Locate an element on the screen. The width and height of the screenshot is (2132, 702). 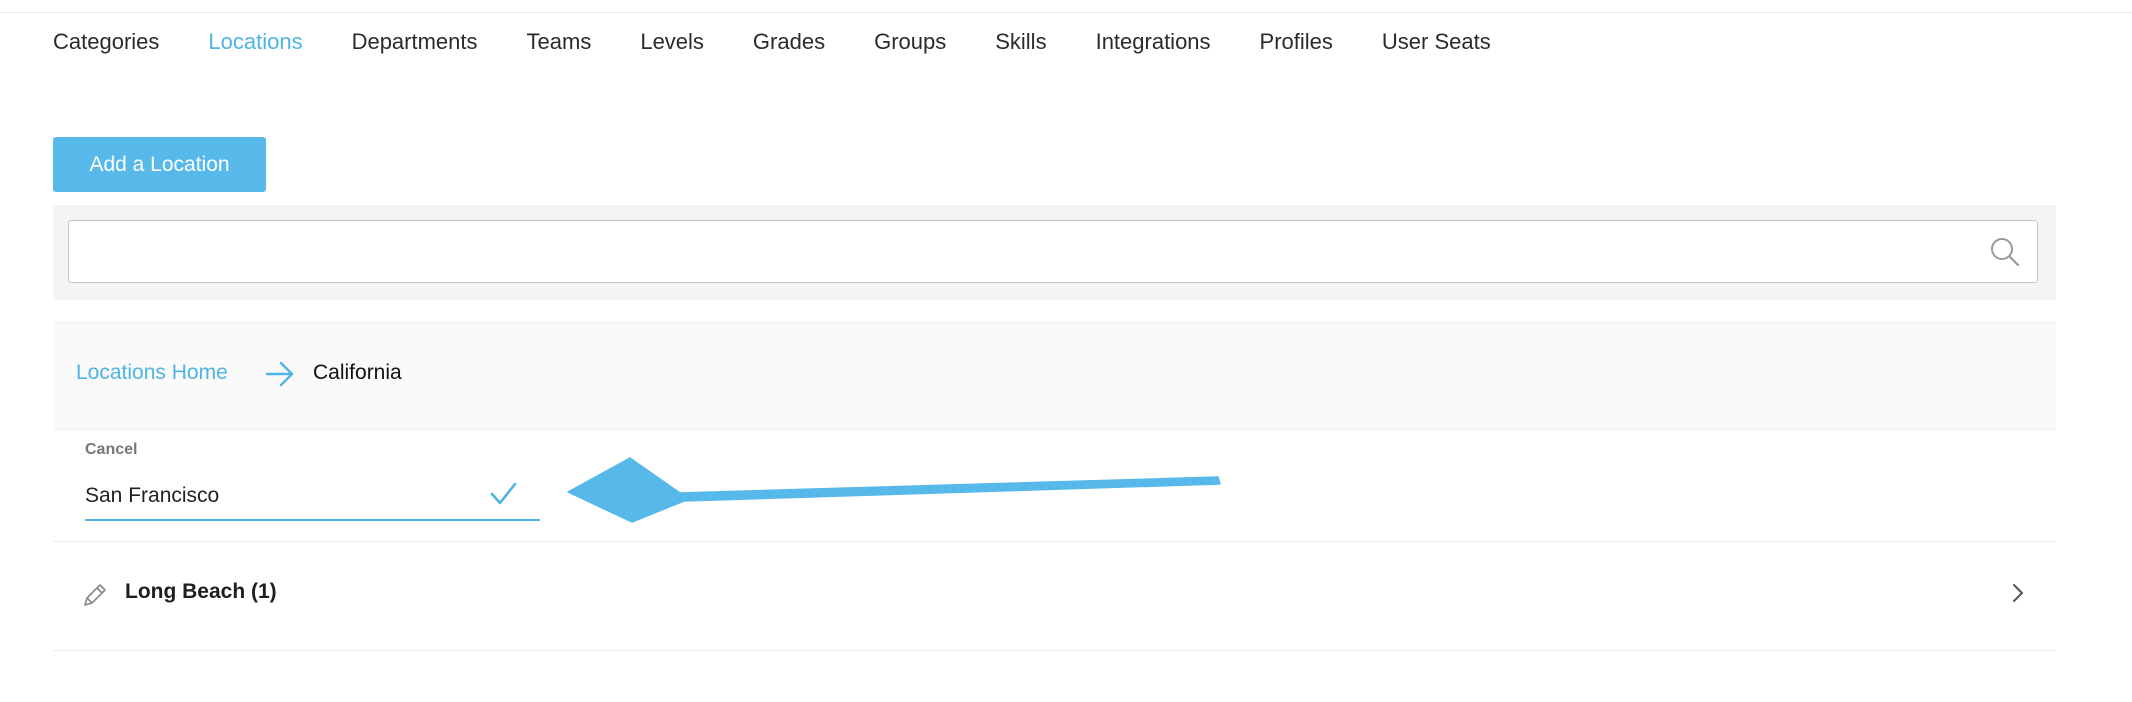
row-divider is located at coordinates (1054, 650).